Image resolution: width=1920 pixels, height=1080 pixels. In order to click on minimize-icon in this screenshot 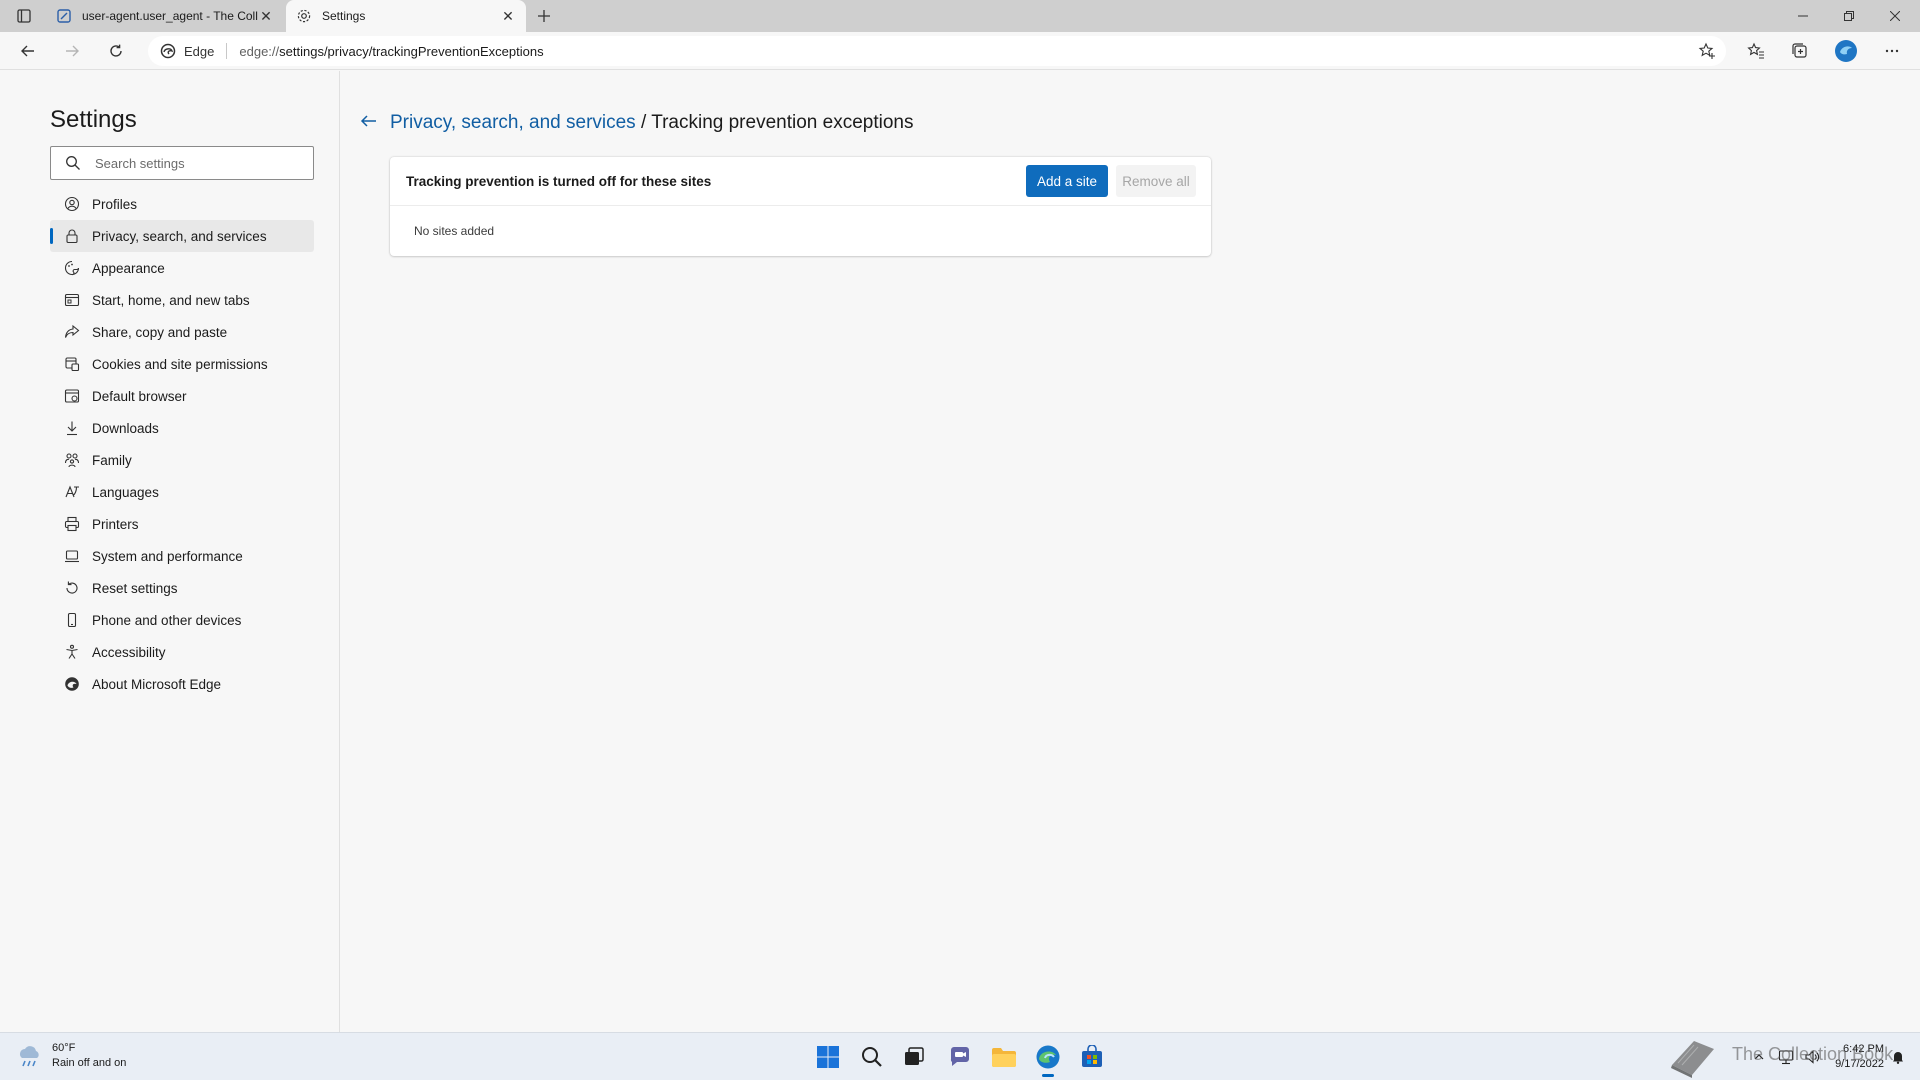, I will do `click(1803, 16)`.